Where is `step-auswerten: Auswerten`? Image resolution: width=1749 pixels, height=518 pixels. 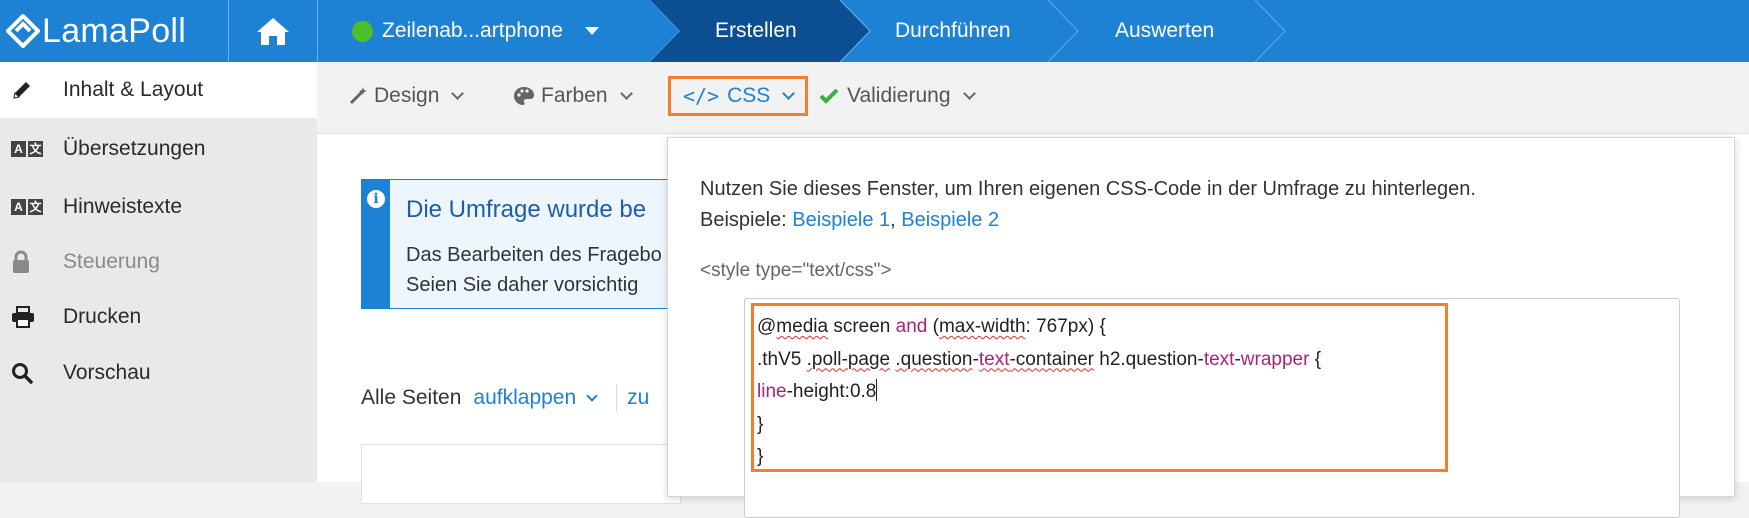
step-auswerten: Auswerten is located at coordinates (1164, 31).